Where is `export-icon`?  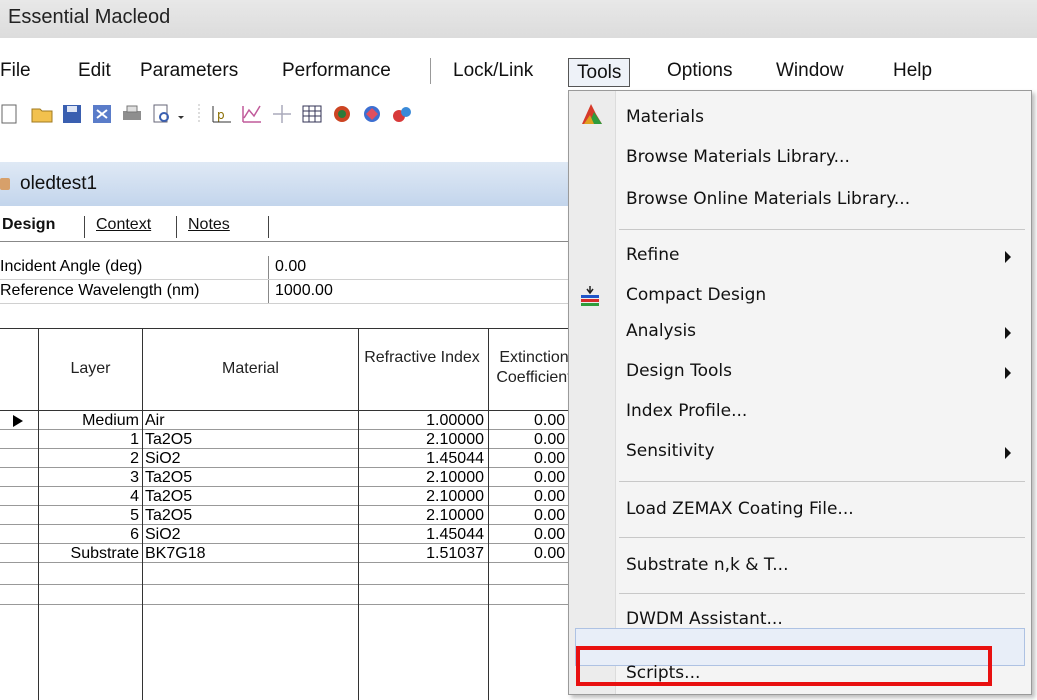
export-icon is located at coordinates (102, 114).